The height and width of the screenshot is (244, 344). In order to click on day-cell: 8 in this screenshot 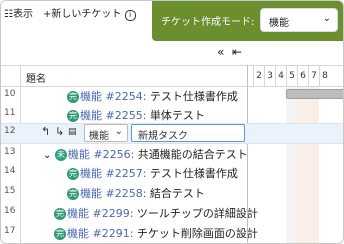, I will do `click(324, 76)`.